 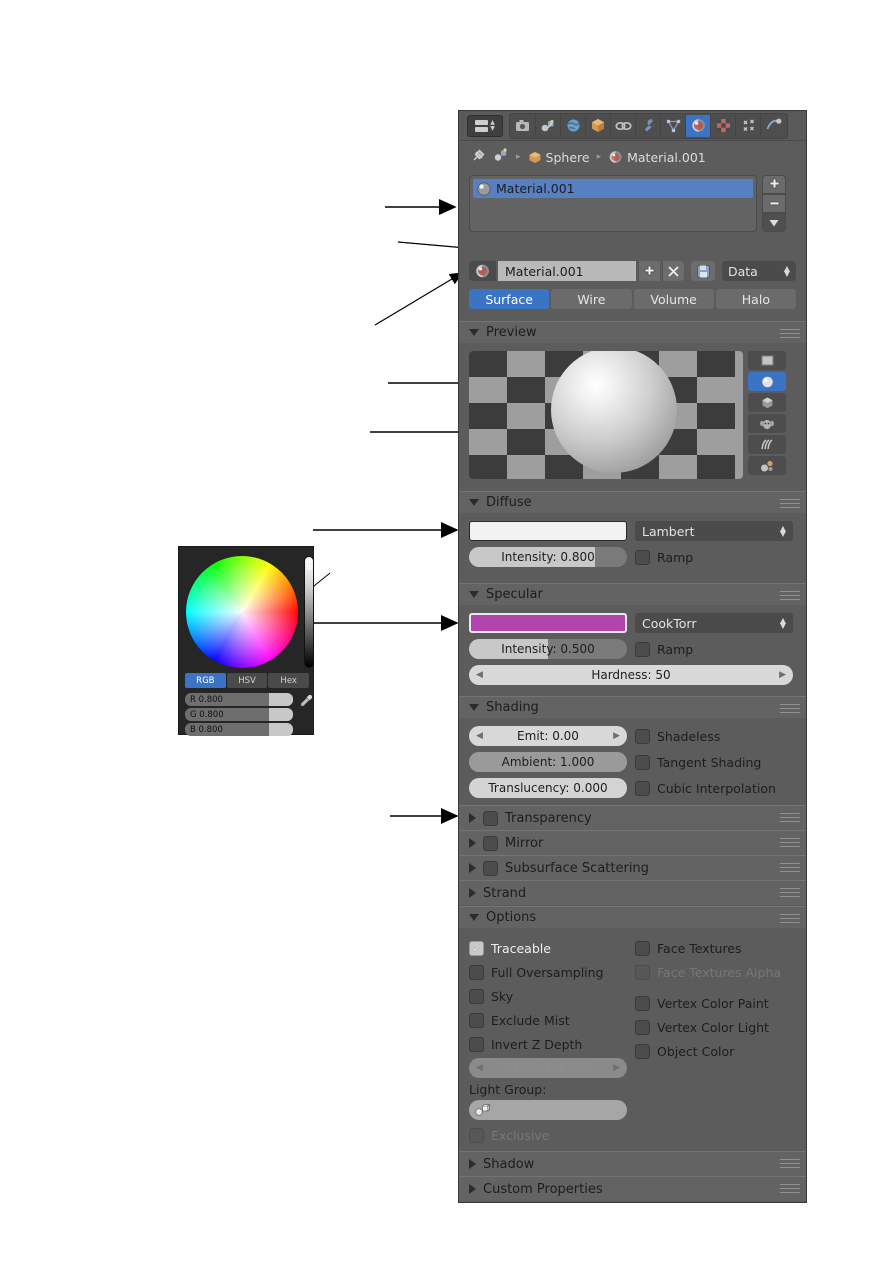 I want to click on preview-hair-button, so click(x=767, y=444).